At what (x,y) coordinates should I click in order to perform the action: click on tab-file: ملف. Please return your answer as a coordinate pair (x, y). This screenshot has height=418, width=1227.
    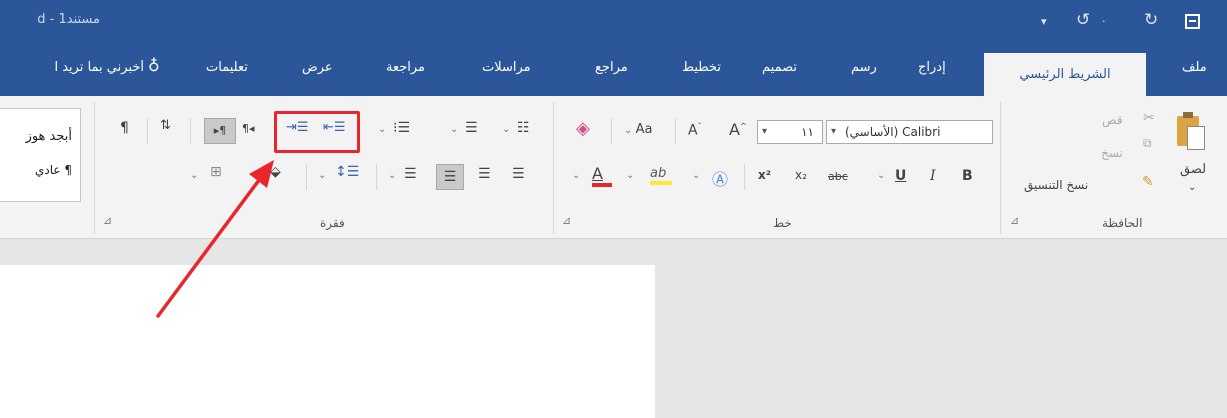
    Looking at the image, I should click on (1194, 67).